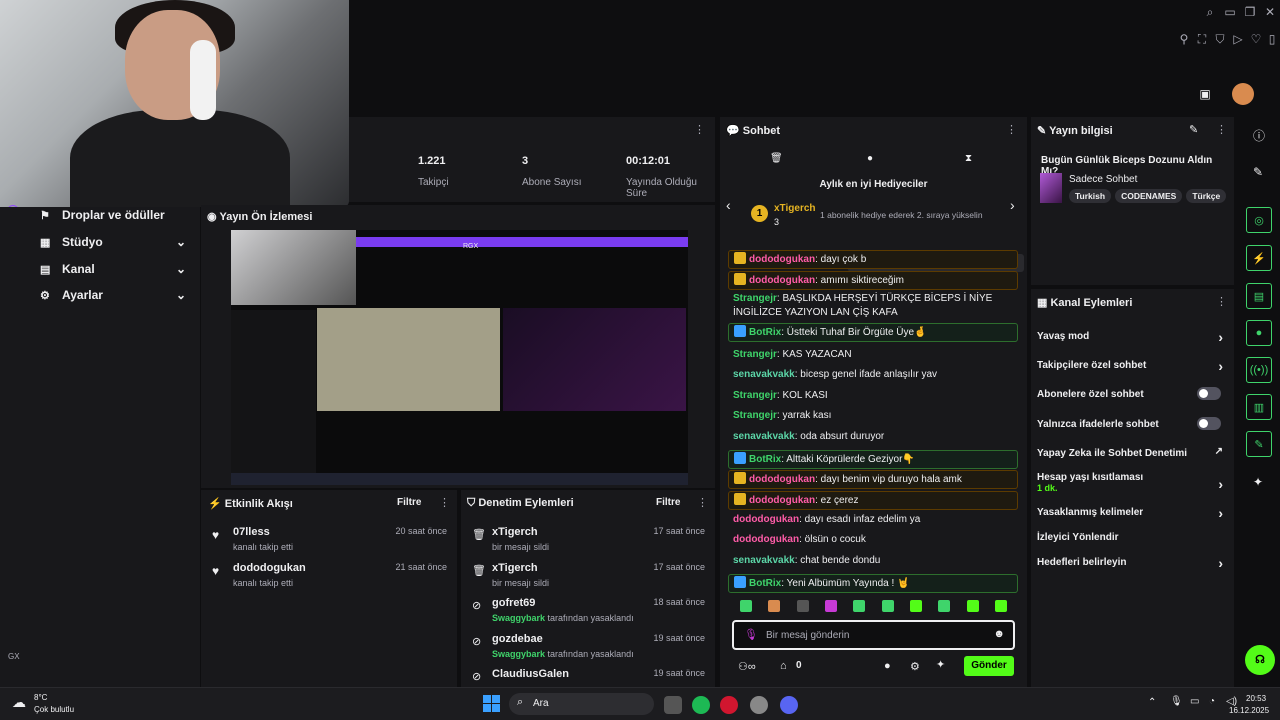 Image resolution: width=1280 pixels, height=720 pixels. Describe the element at coordinates (1259, 333) in the screenshot. I see `chat-tool-icon: ●` at that location.